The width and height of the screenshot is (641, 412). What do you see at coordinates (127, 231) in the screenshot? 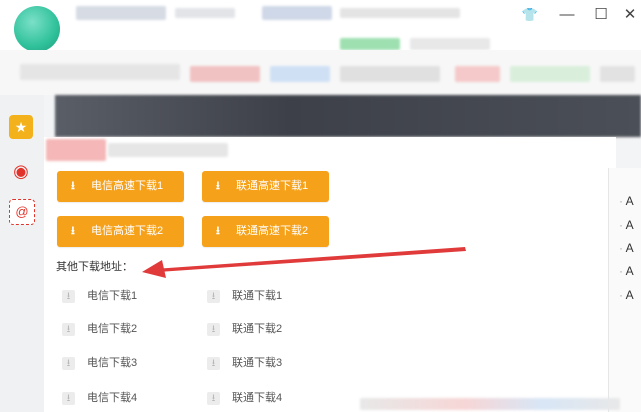
I see `button-label: 电信高速下载2` at bounding box center [127, 231].